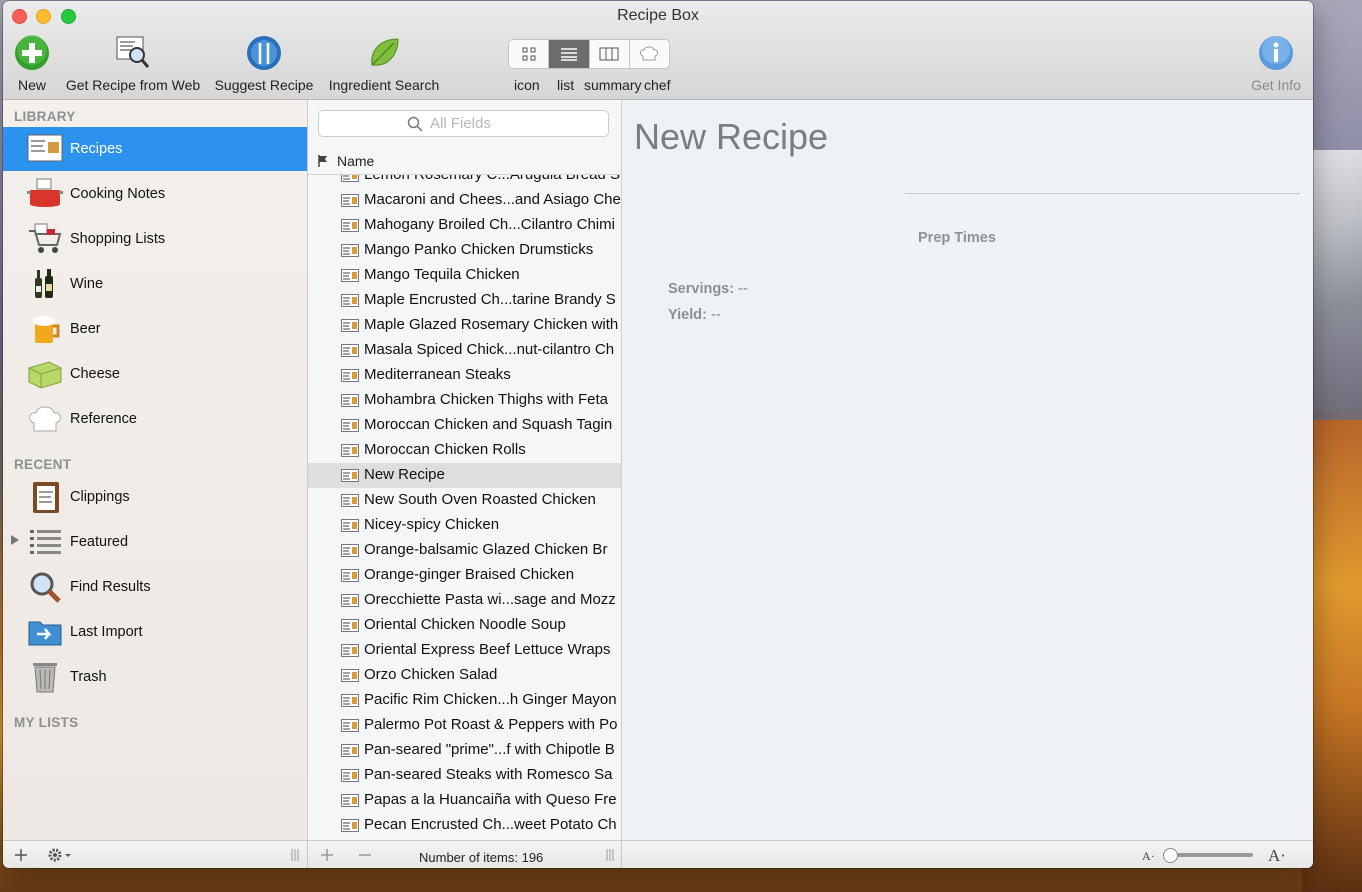 The width and height of the screenshot is (1362, 892). Describe the element at coordinates (716, 315) in the screenshot. I see `yield-value: --` at that location.